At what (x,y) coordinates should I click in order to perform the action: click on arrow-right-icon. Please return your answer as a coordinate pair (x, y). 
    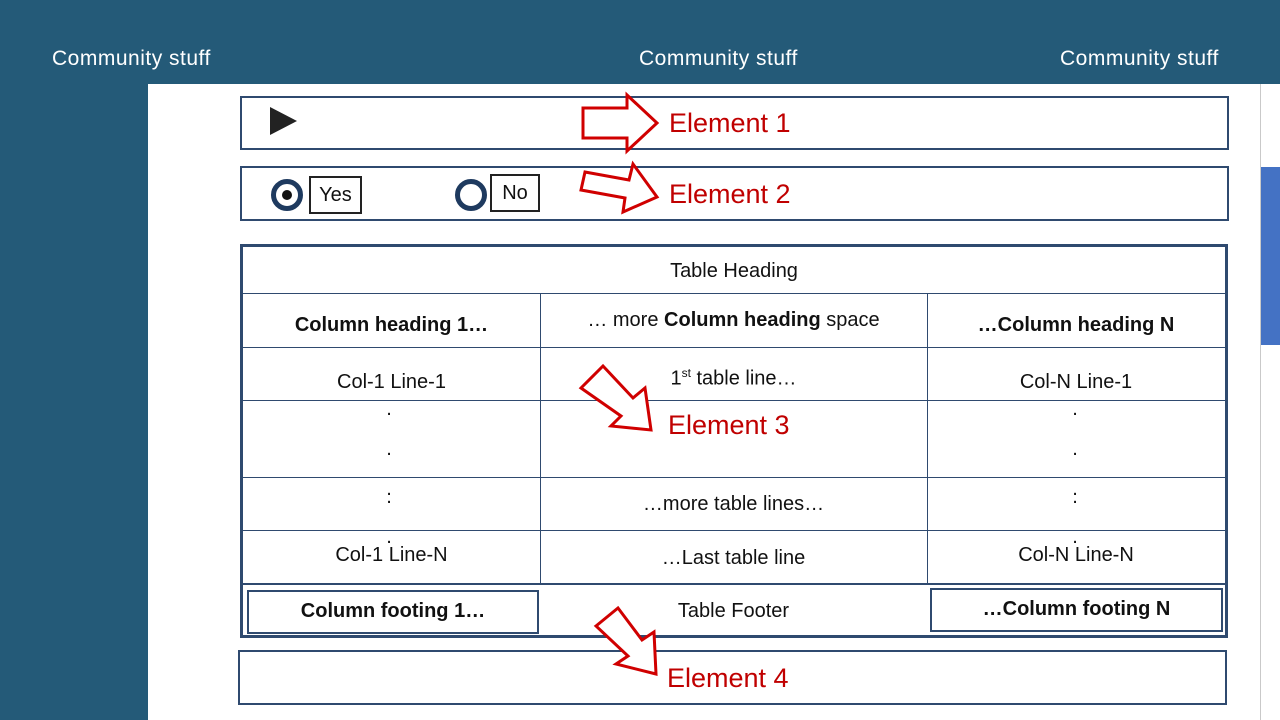
    Looking at the image, I should click on (620, 123).